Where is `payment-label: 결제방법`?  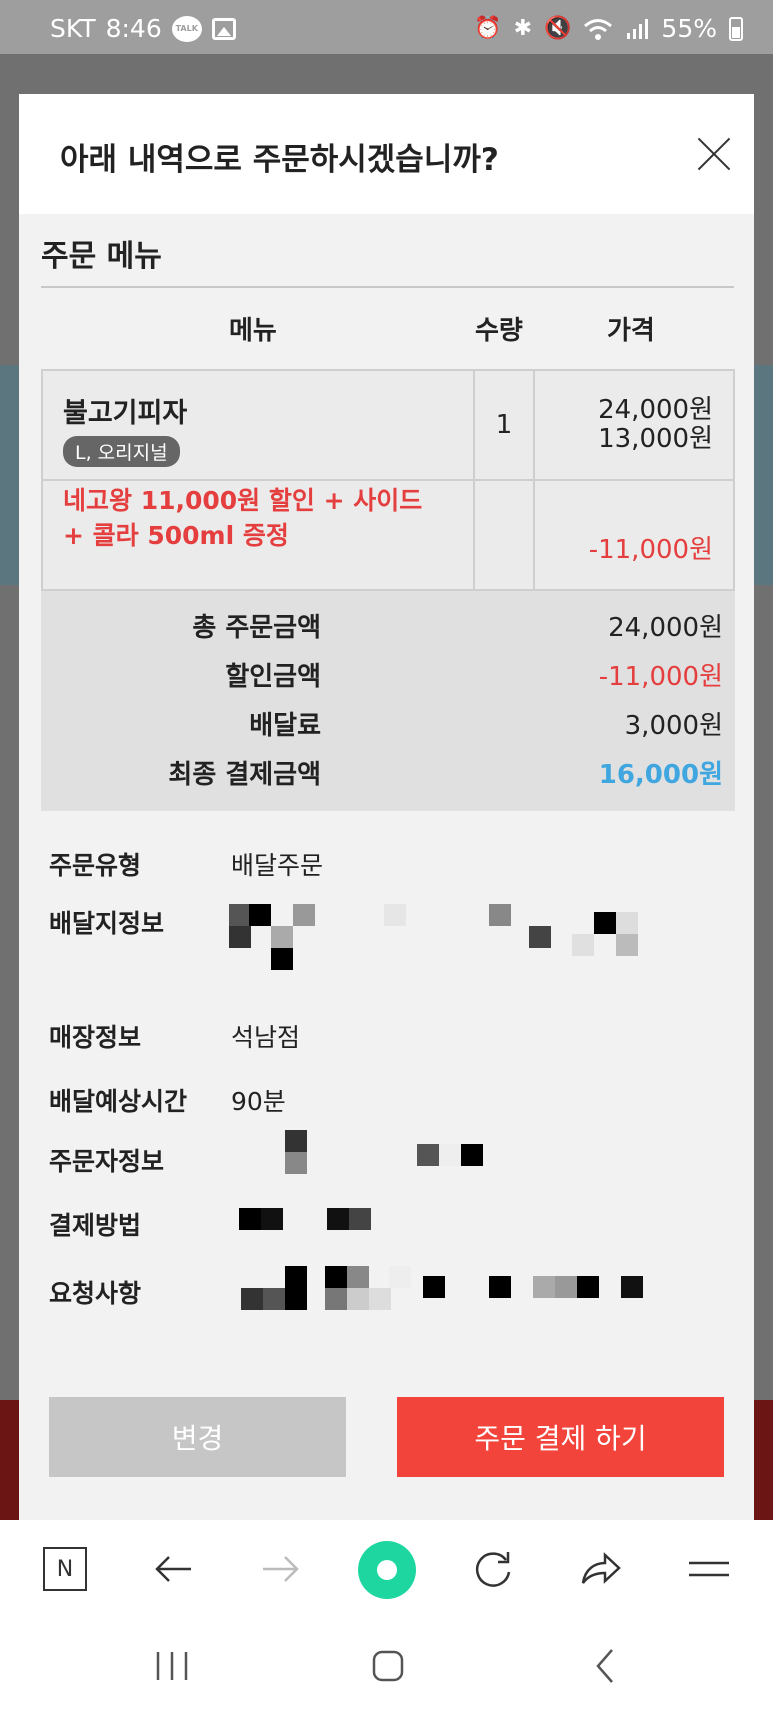 payment-label: 결제방법 is located at coordinates (95, 1225).